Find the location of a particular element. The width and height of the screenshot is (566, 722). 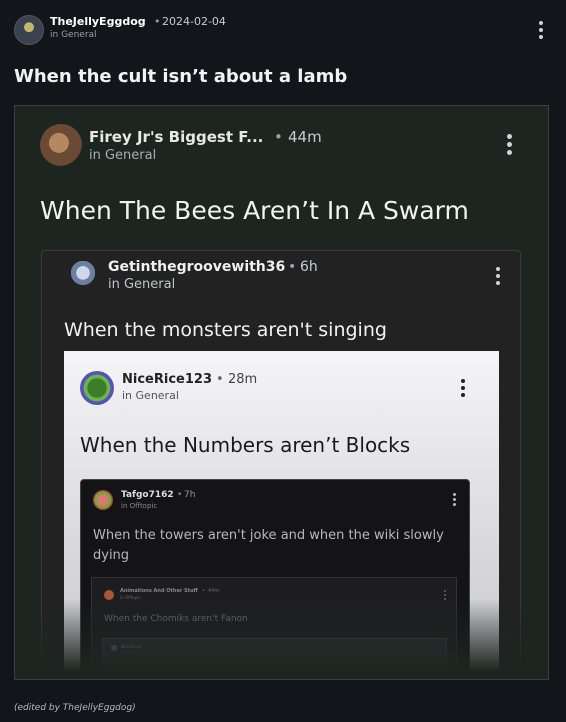

author-name: Animations And Other Stuff is located at coordinates (159, 591).